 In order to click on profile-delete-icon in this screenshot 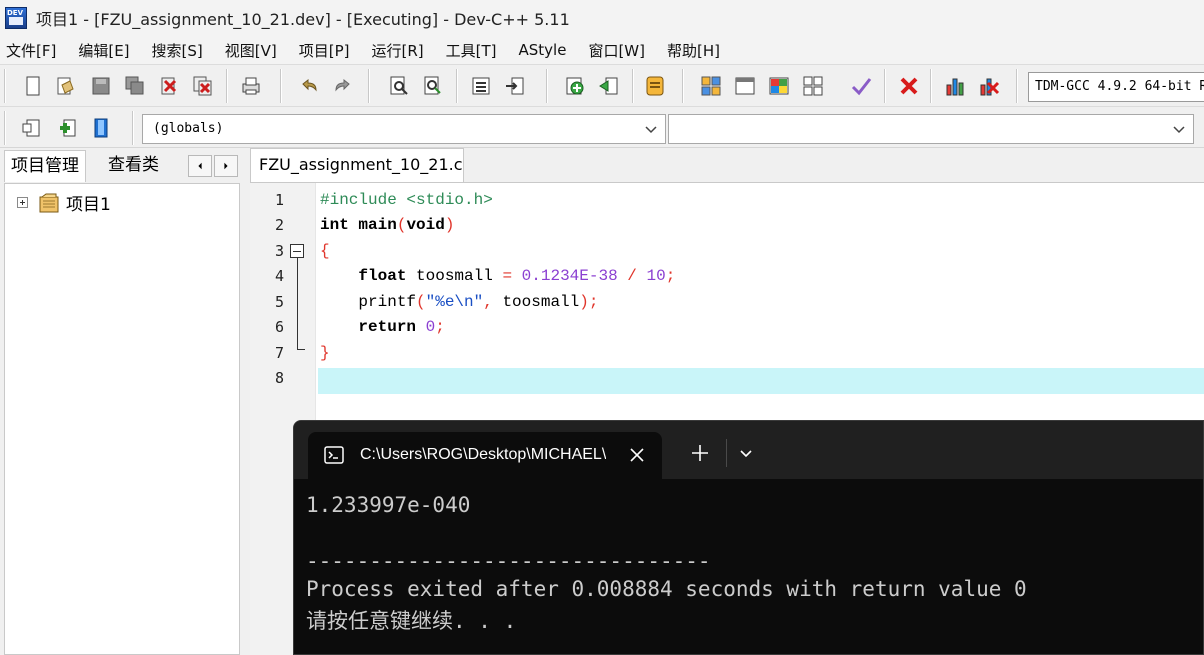, I will do `click(990, 87)`.